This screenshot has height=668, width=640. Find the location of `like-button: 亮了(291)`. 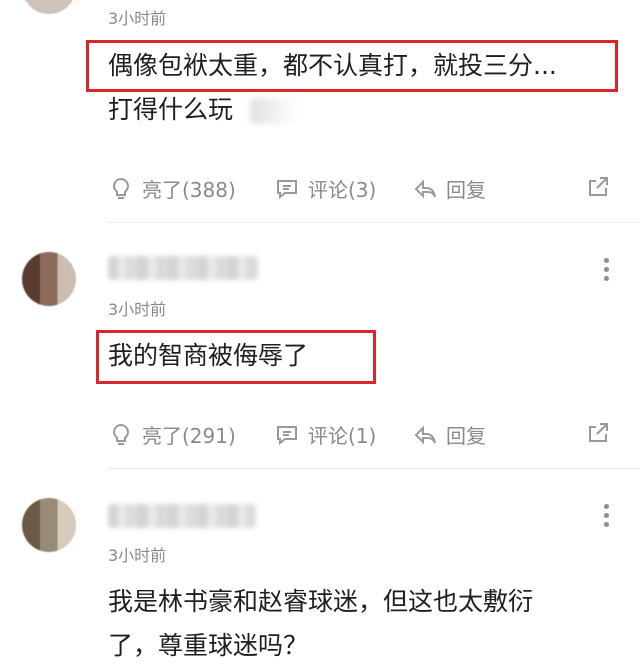

like-button: 亮了(291) is located at coordinates (172, 434).